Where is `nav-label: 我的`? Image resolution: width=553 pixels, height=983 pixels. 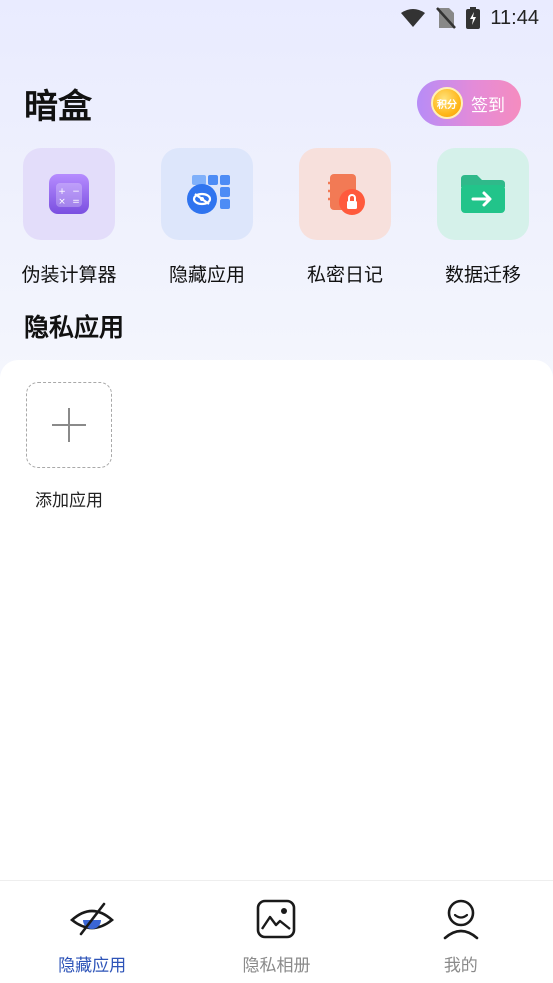 nav-label: 我的 is located at coordinates (460, 966).